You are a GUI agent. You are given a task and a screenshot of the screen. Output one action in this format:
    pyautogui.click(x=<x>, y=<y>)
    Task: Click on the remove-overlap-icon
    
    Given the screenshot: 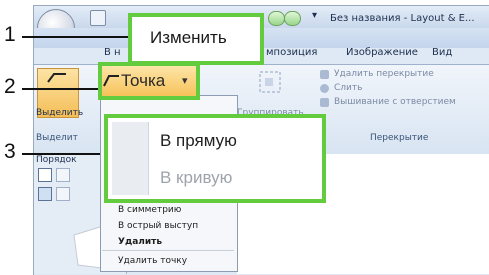 What is the action you would take?
    pyautogui.click(x=324, y=74)
    